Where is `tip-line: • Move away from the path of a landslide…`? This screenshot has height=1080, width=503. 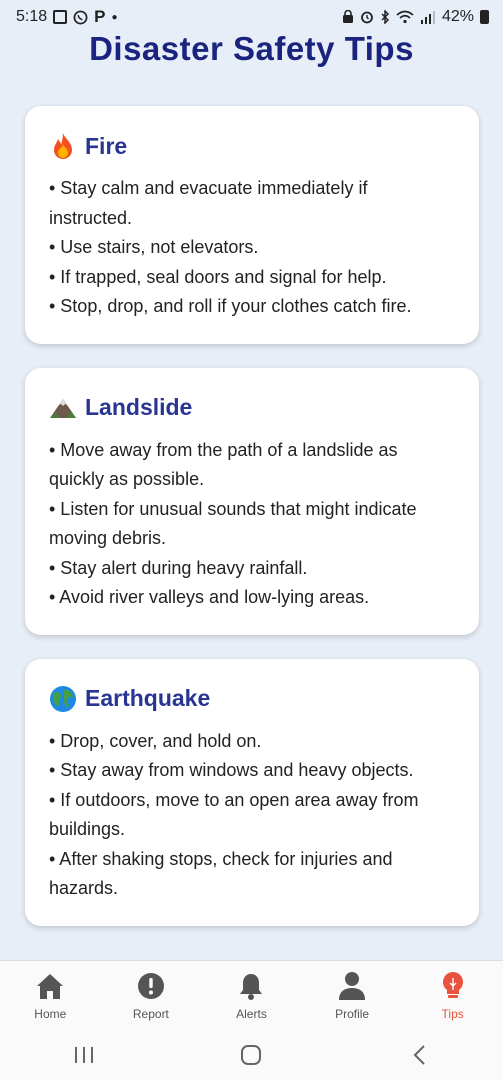
tip-line: • Move away from the path of a landslide… is located at coordinates (223, 449).